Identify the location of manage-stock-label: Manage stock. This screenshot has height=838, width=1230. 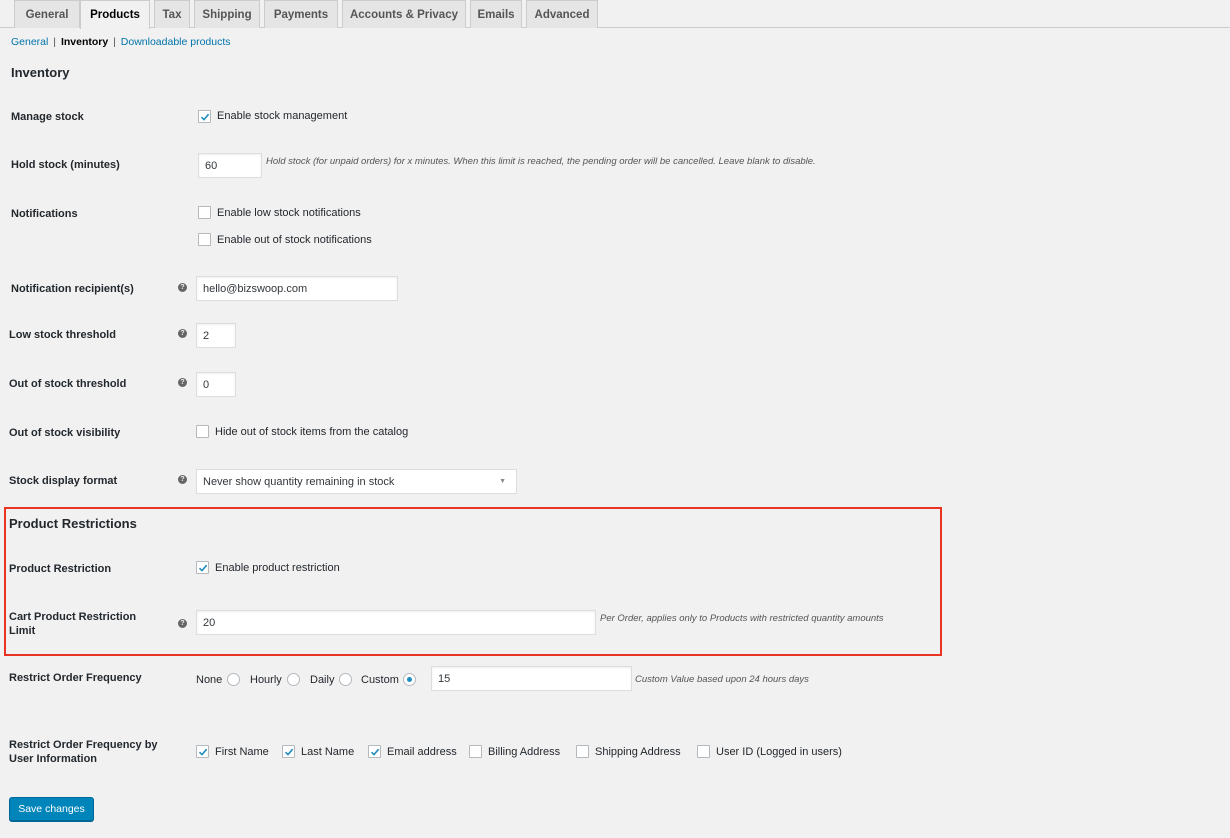
(47, 117).